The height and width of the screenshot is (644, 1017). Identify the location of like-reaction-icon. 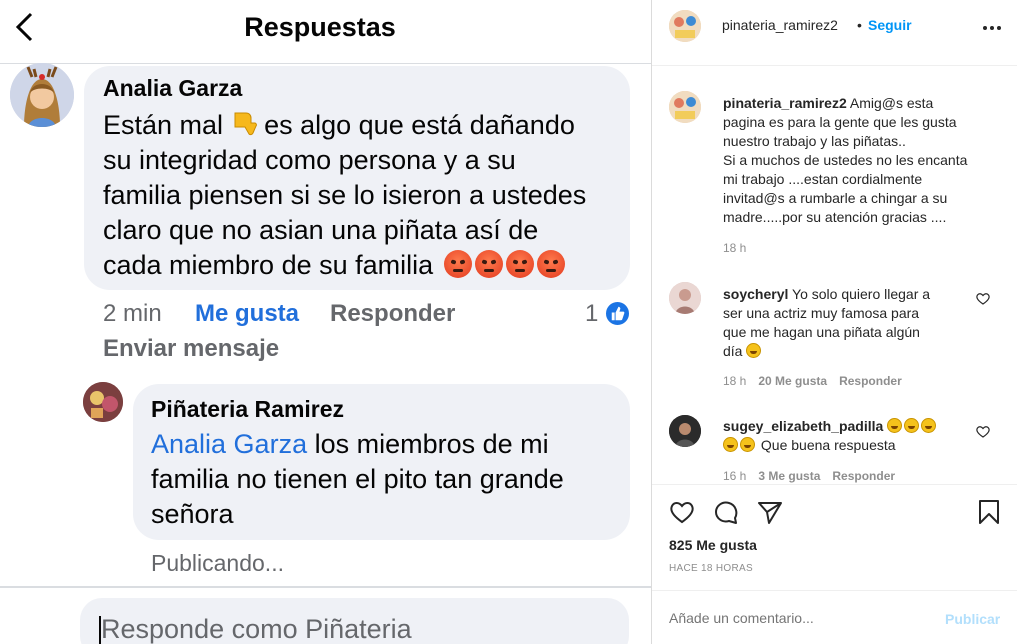
(617, 313).